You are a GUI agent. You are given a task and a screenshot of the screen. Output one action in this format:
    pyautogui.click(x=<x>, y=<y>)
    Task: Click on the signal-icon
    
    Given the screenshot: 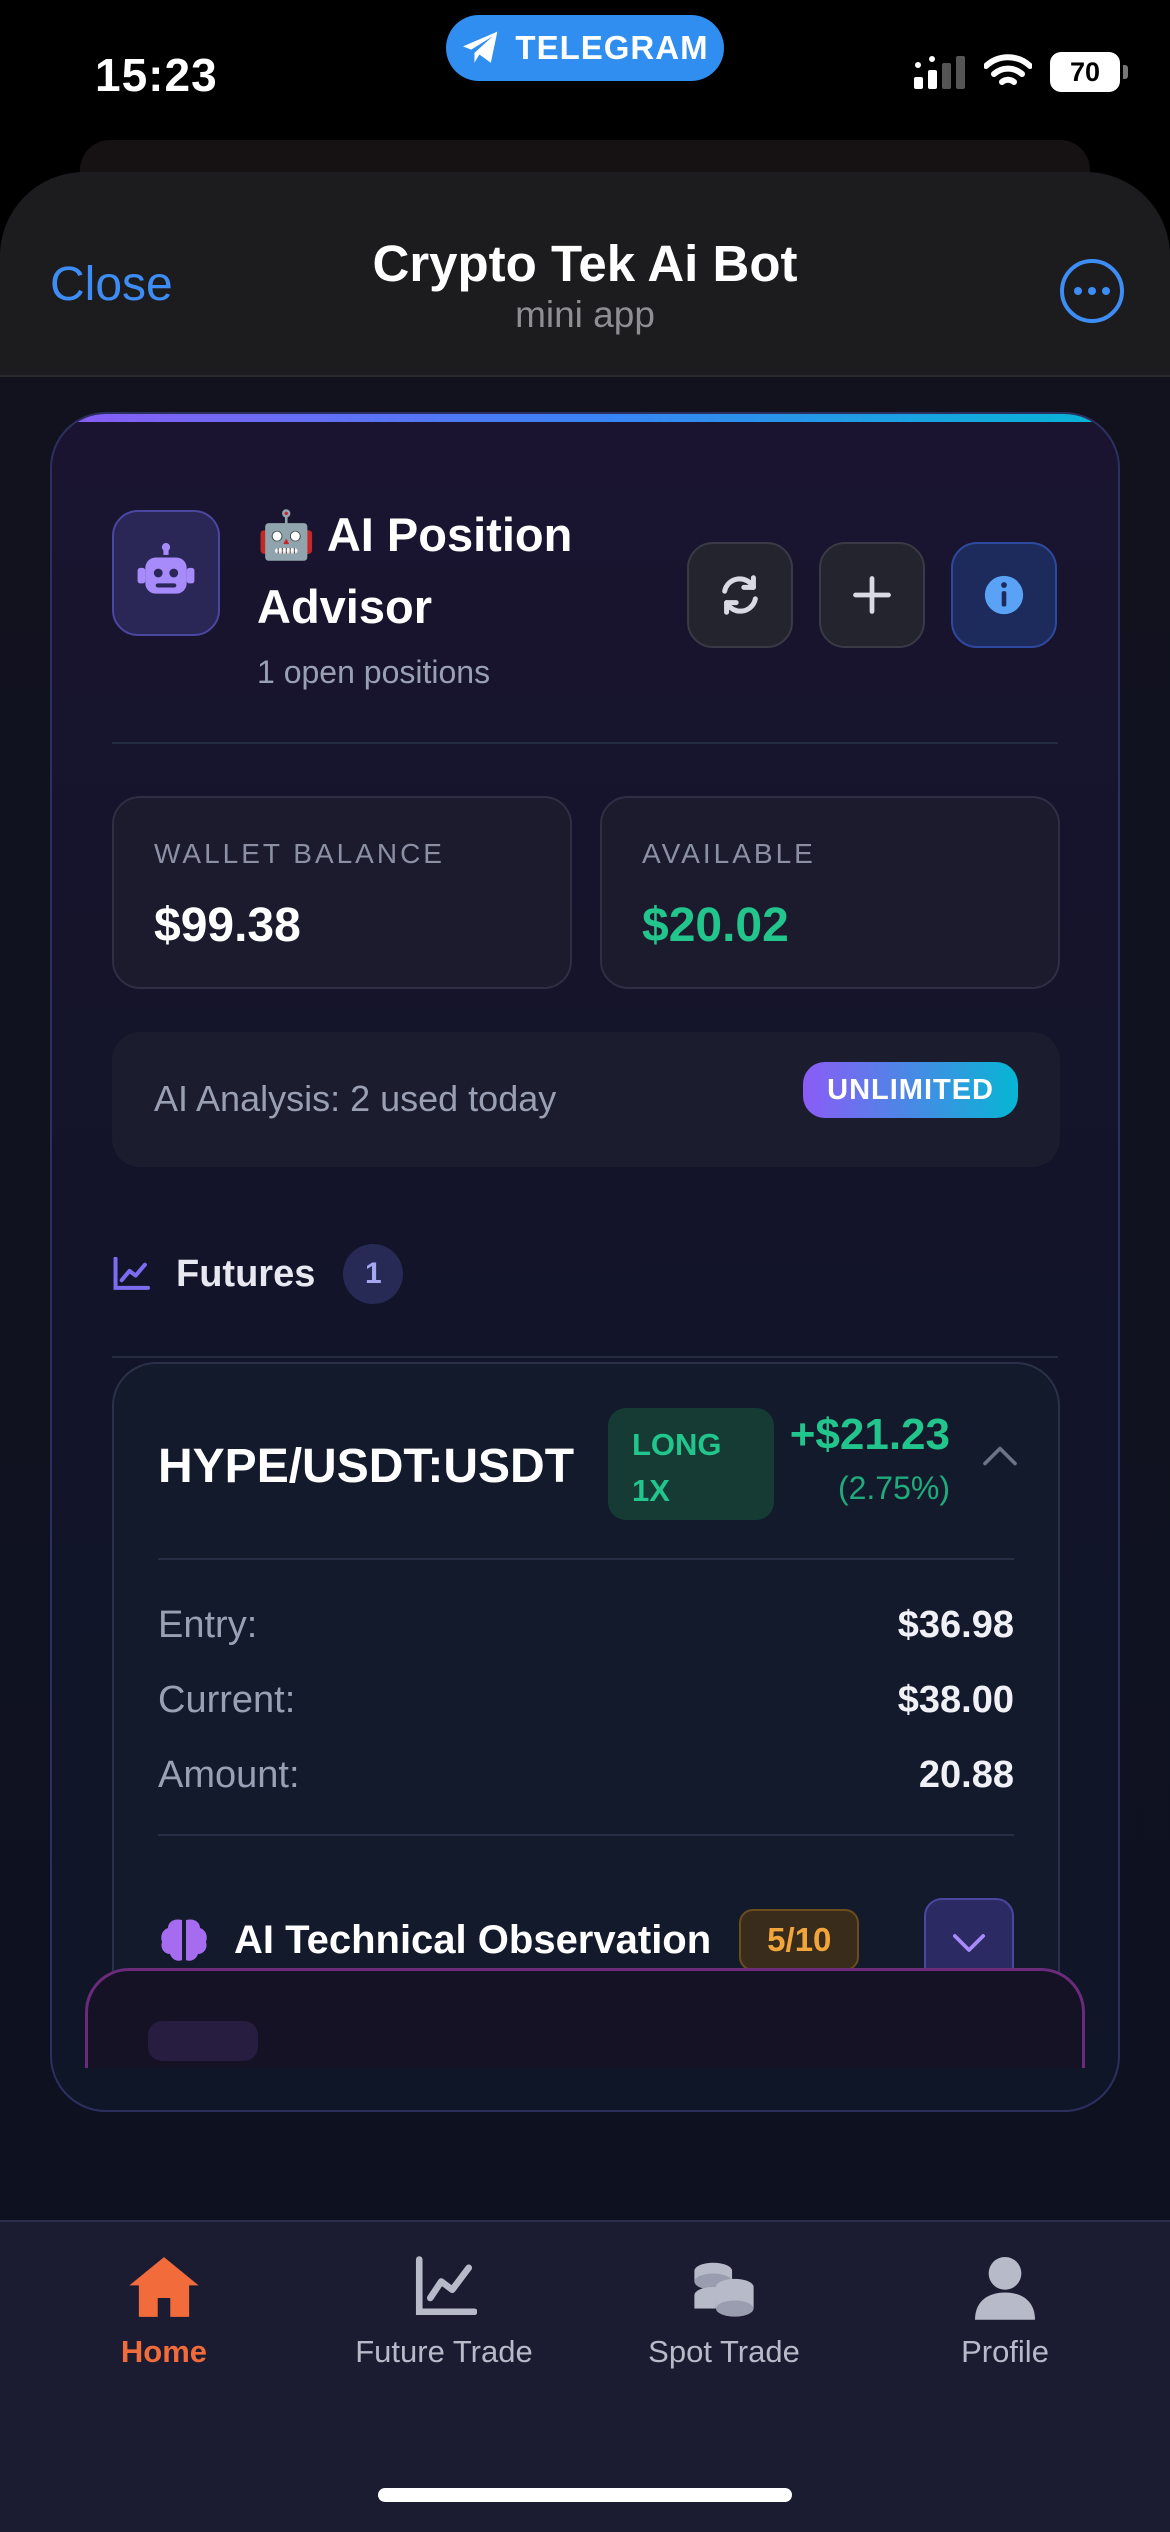 What is the action you would take?
    pyautogui.click(x=939, y=72)
    